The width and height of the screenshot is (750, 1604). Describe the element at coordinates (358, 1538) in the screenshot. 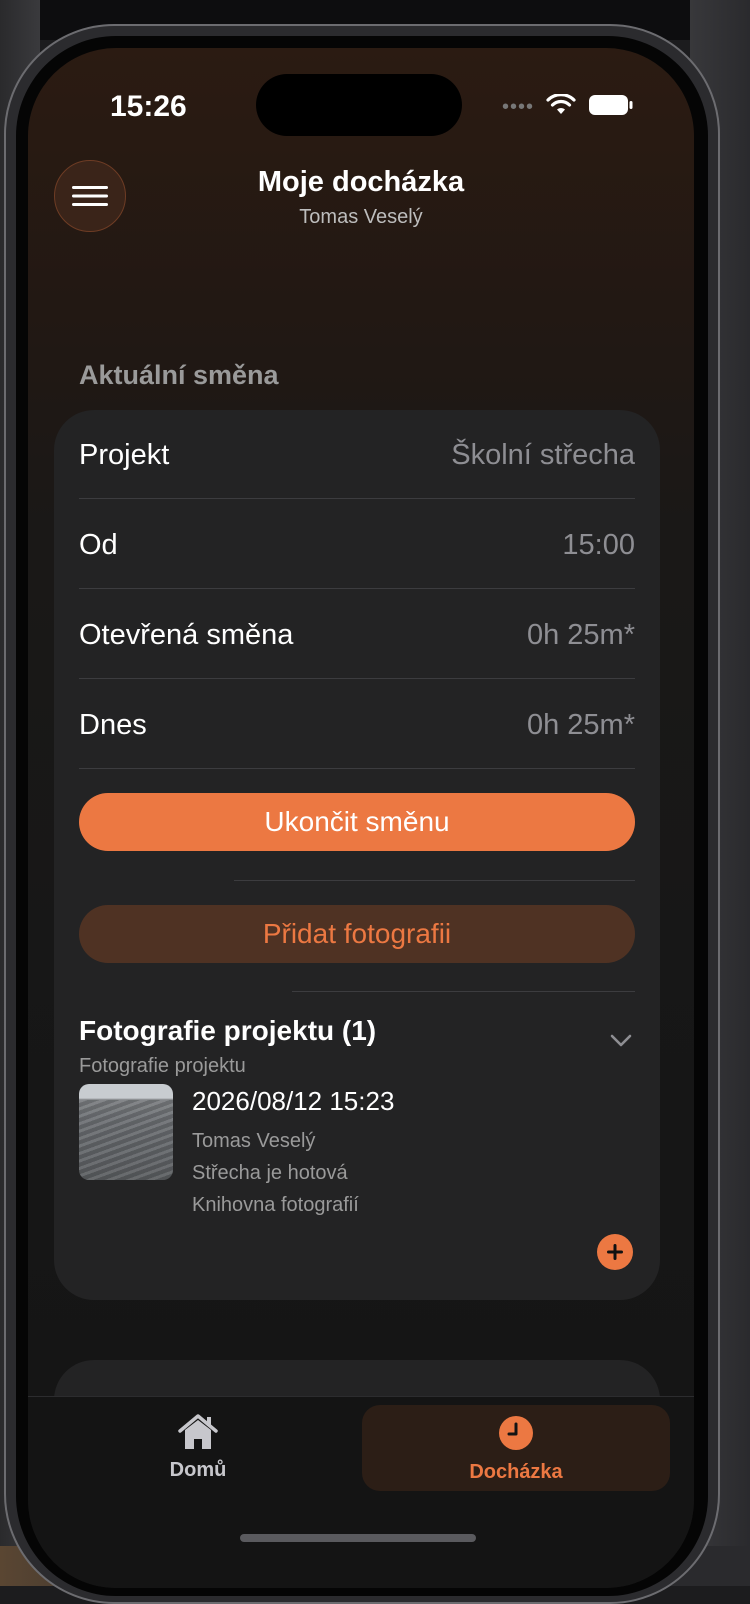

I see `home-indicator` at that location.